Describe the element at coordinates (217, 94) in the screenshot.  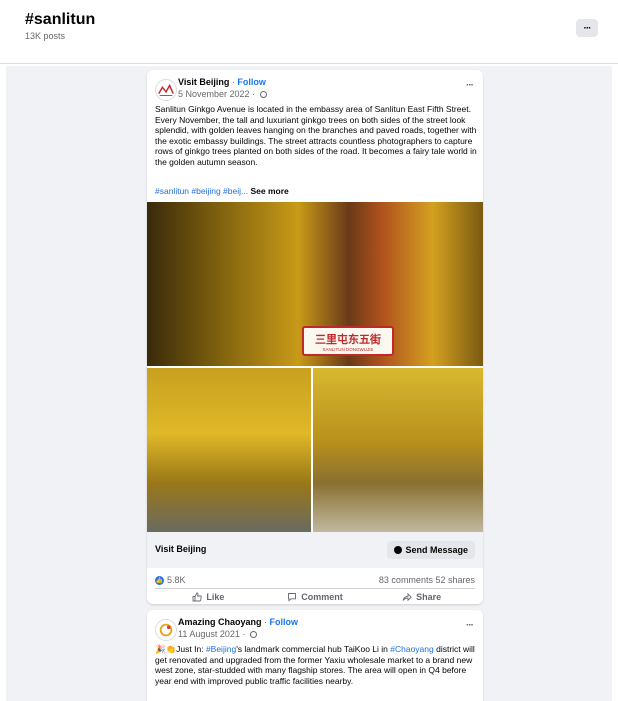
I see `post-date-text: 5 November 2022 ·` at that location.